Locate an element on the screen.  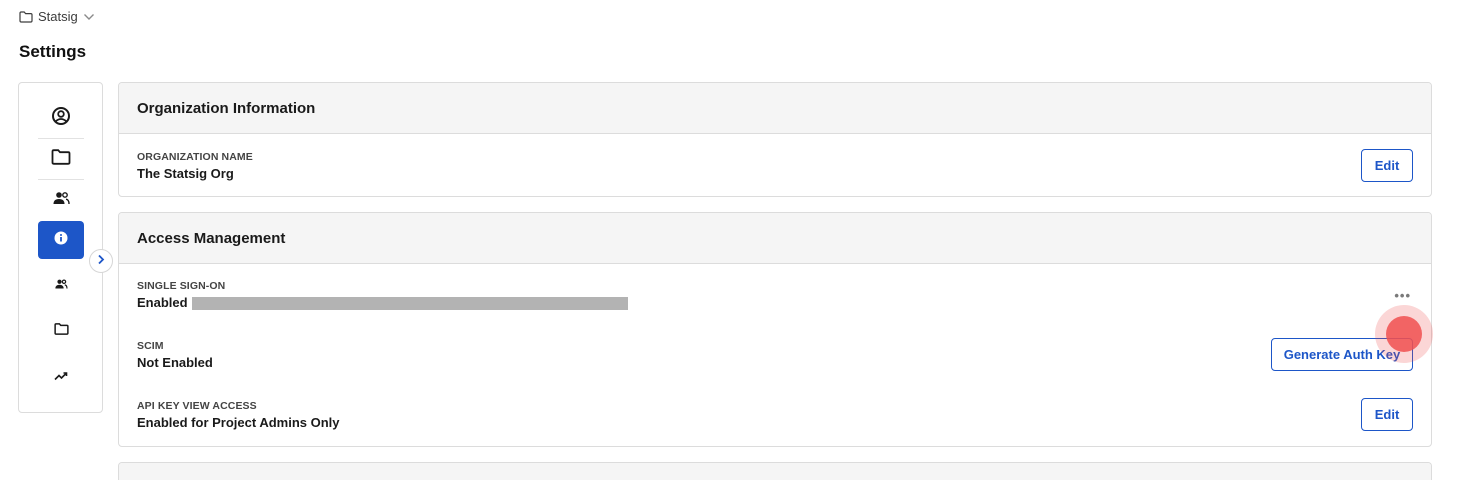
info-icon is located at coordinates (61, 240).